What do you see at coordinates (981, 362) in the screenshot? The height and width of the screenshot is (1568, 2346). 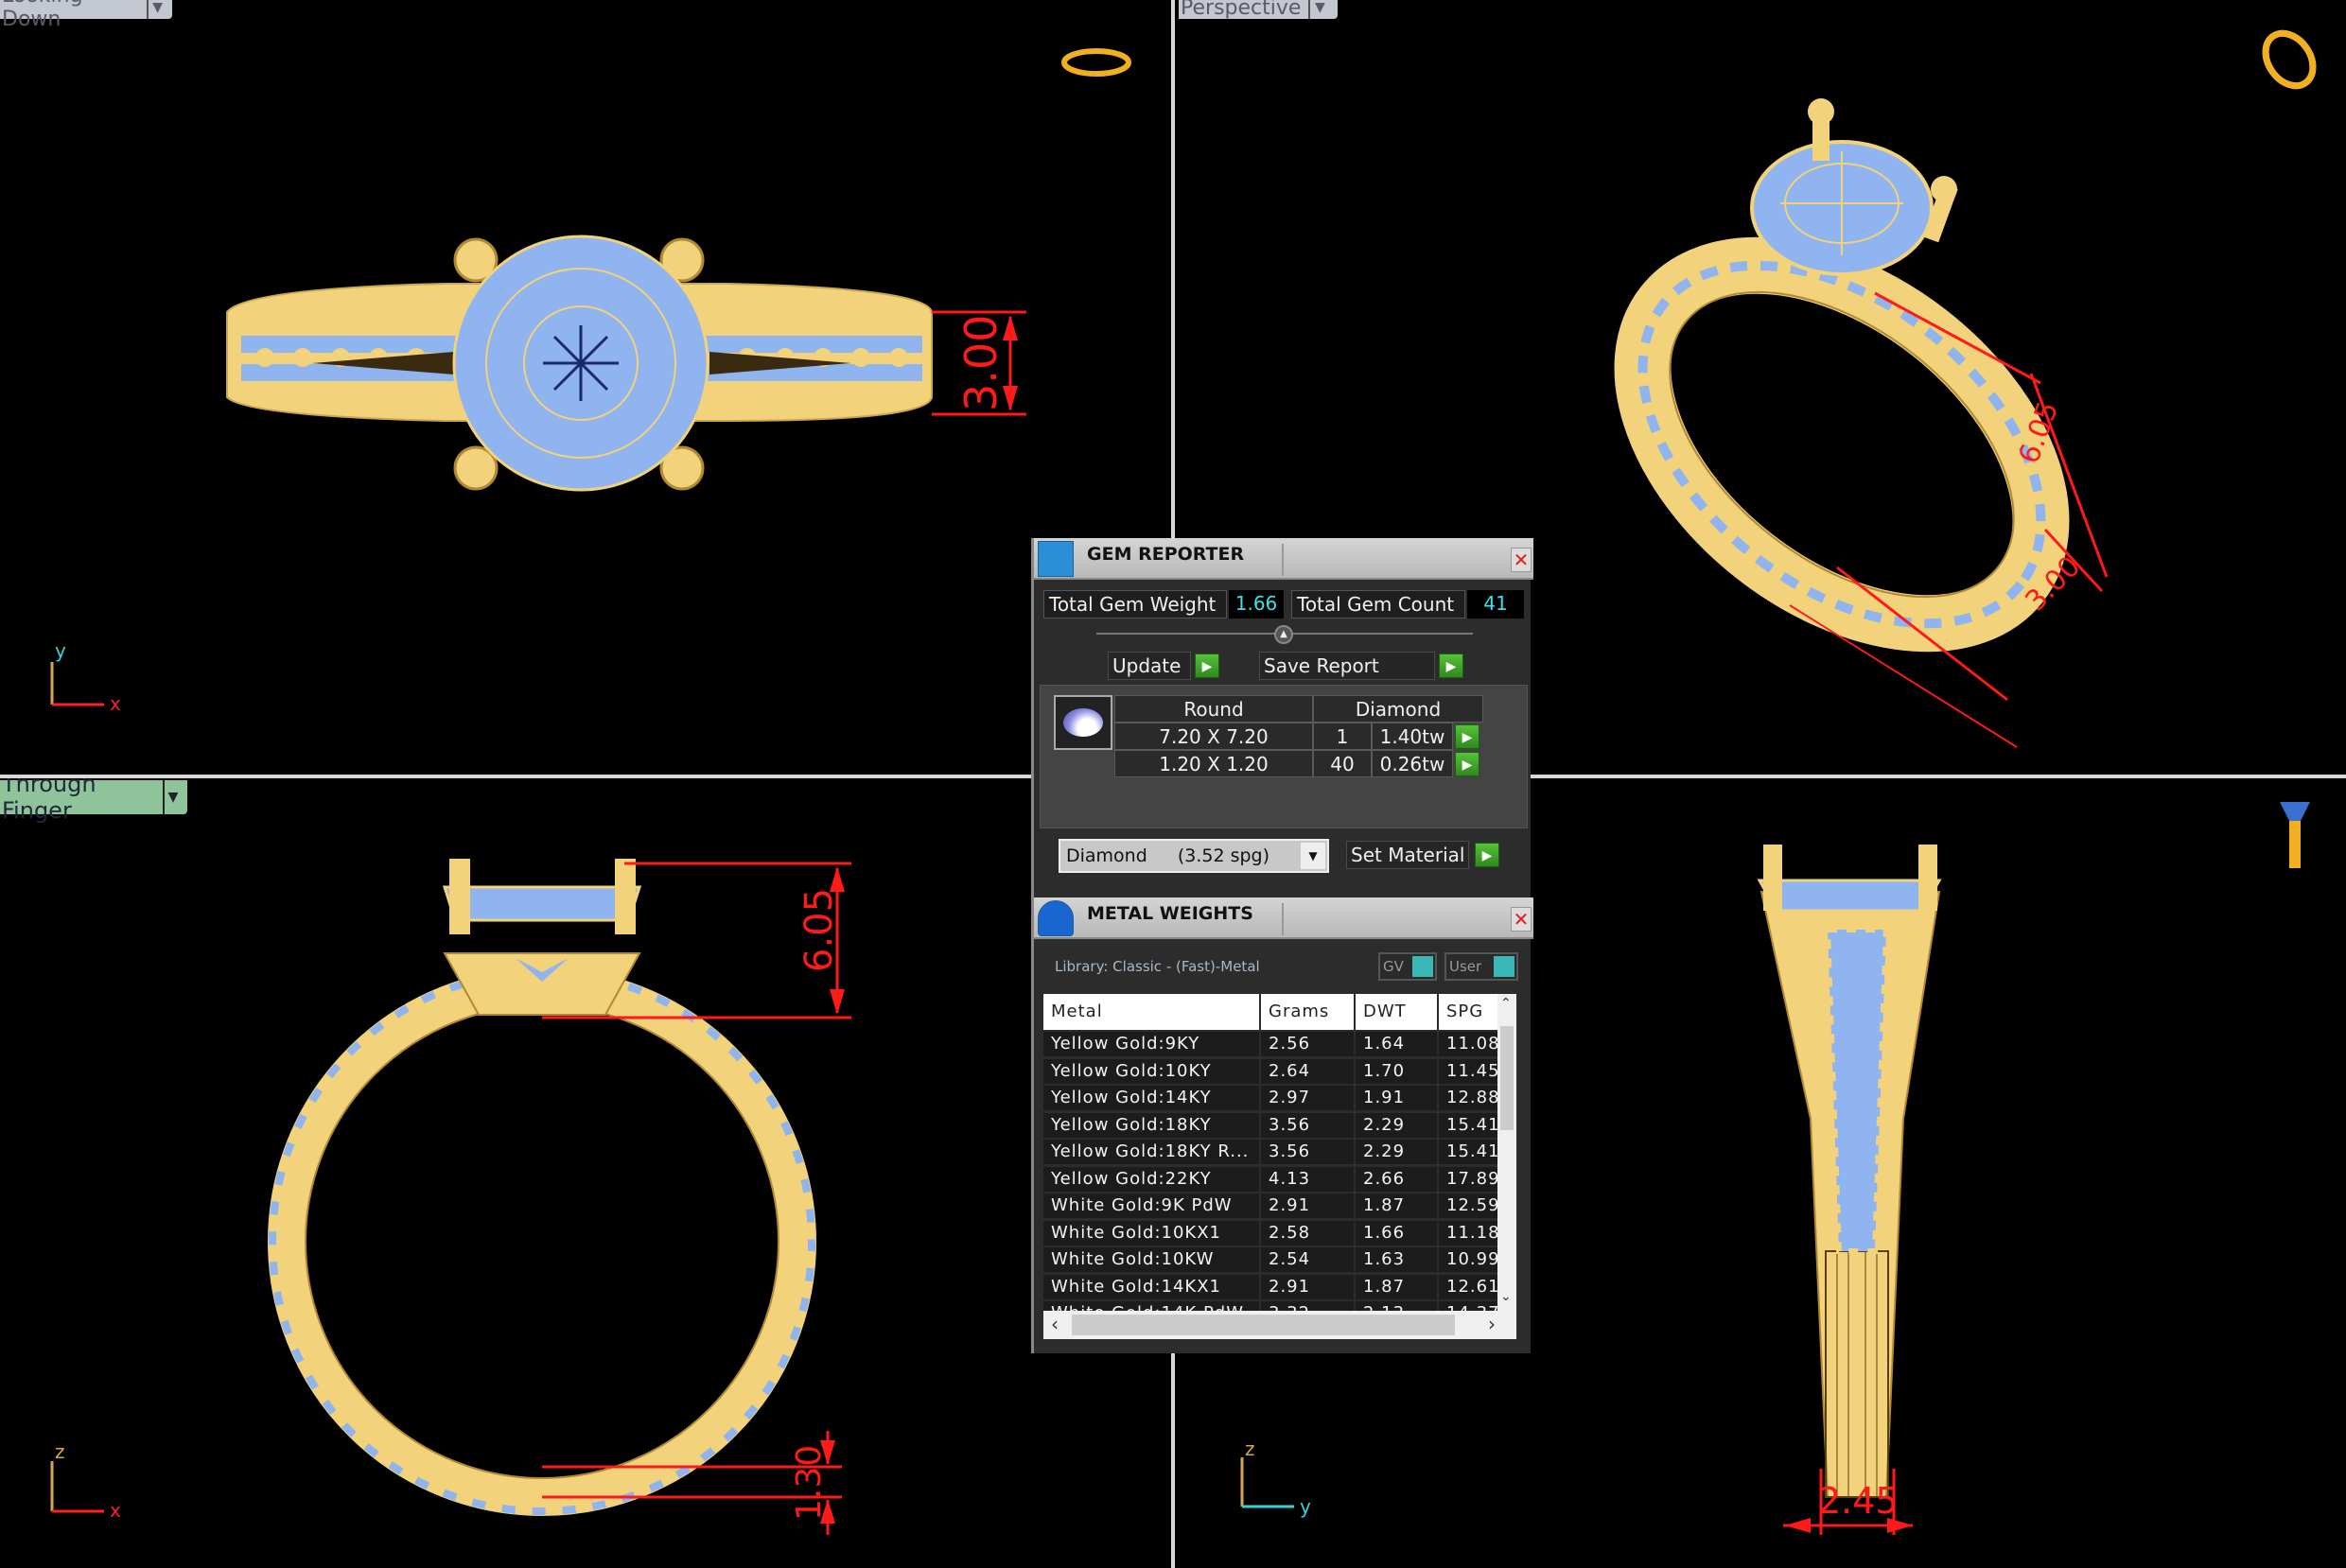 I see `dimension-label: 3.00` at bounding box center [981, 362].